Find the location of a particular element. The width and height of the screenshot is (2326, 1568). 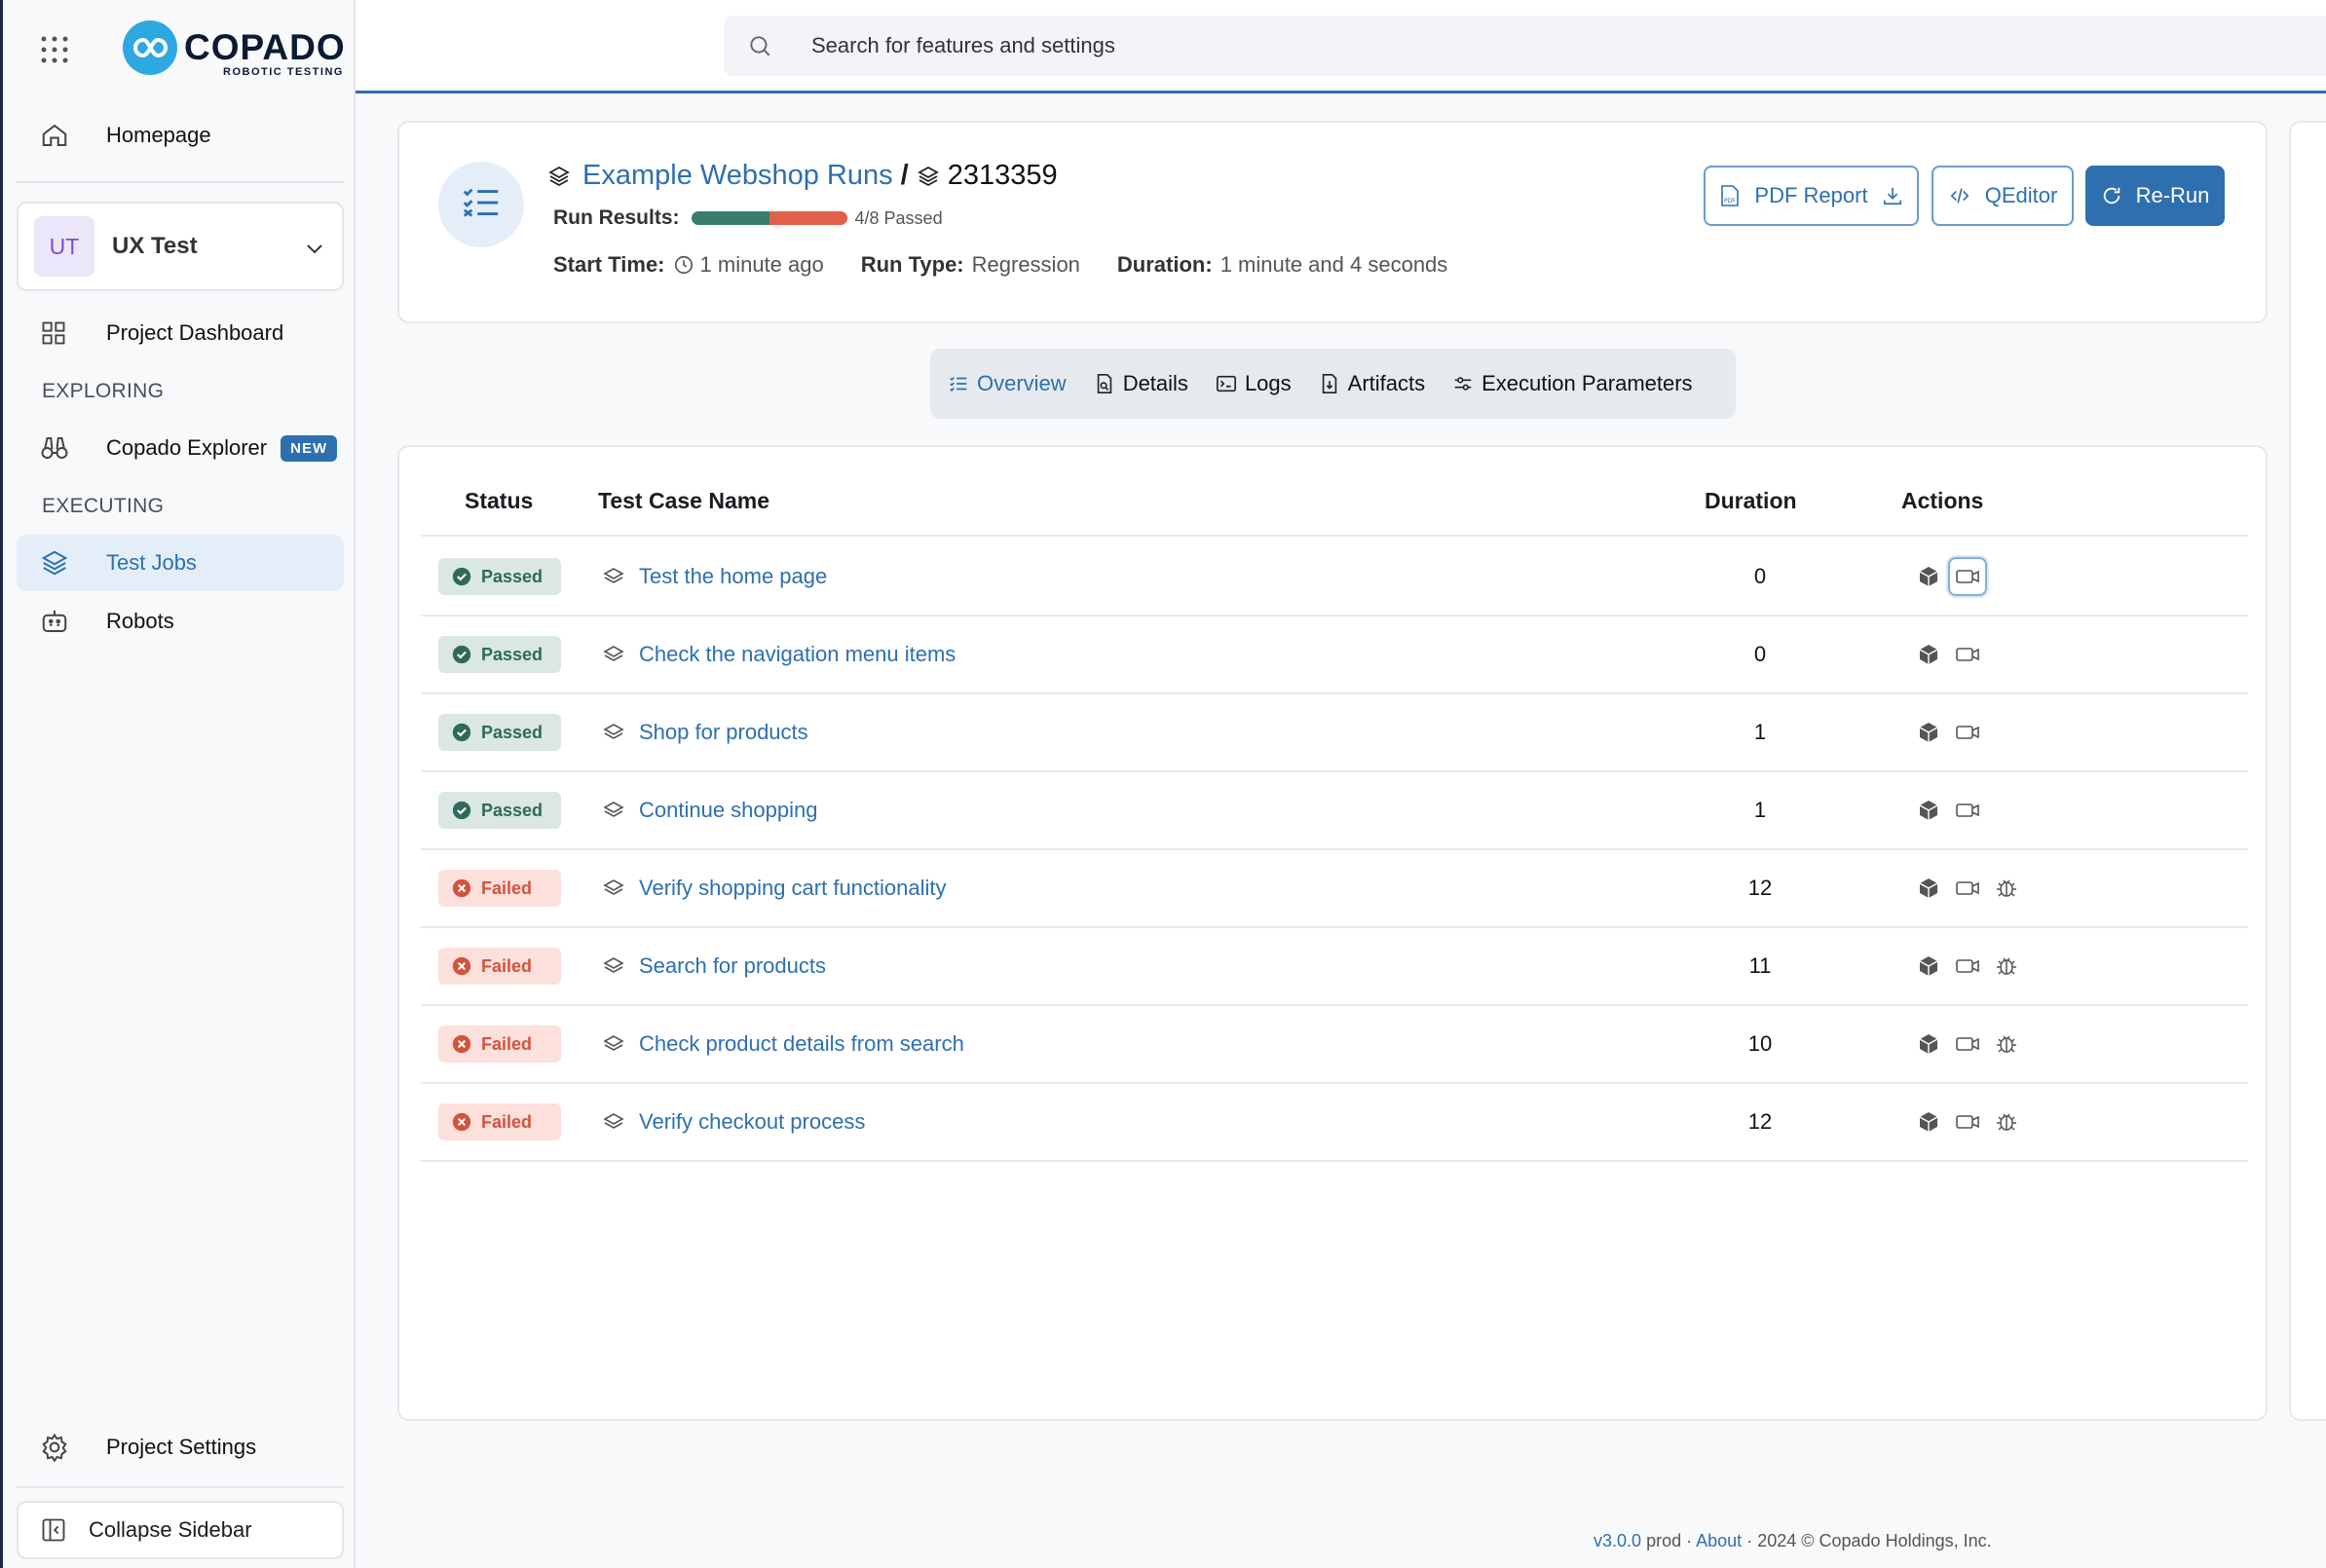

status-badge: Passed is located at coordinates (499, 654).